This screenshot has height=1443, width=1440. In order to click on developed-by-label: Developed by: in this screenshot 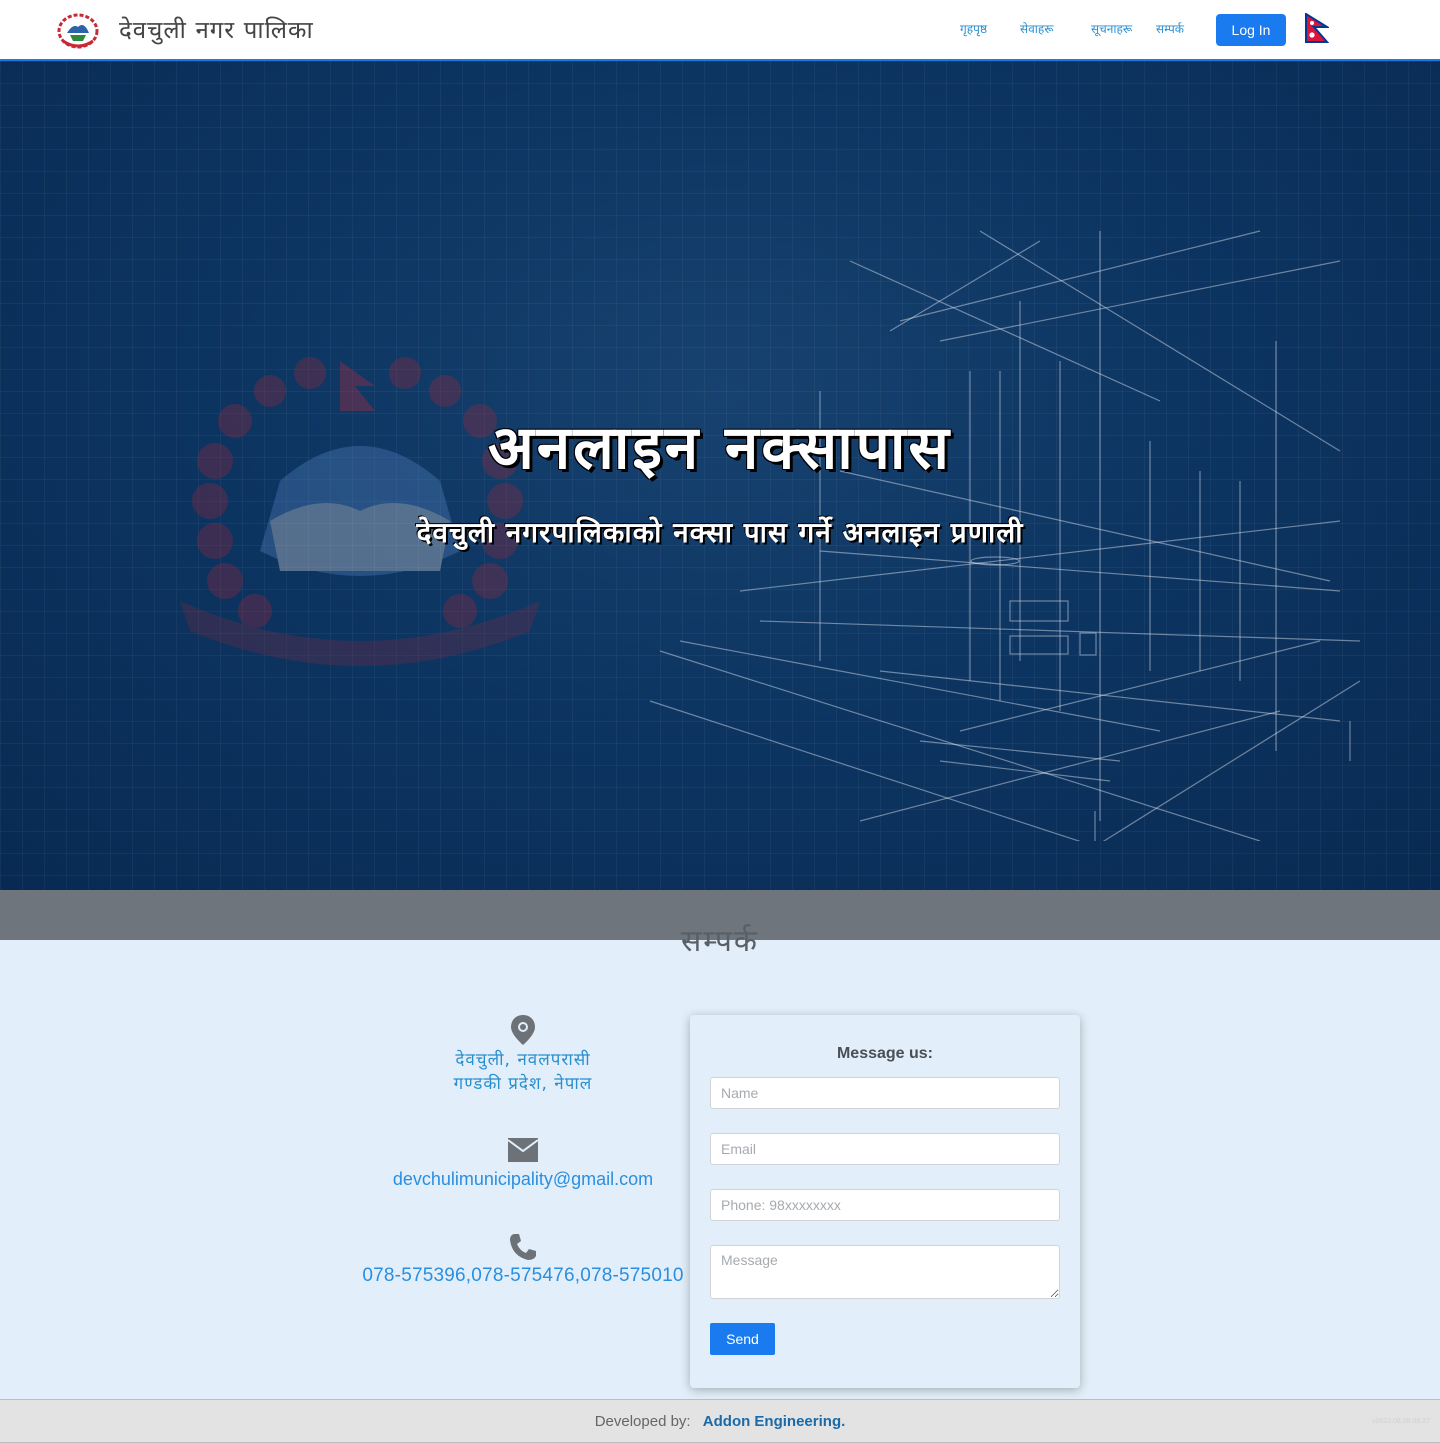, I will do `click(642, 1421)`.